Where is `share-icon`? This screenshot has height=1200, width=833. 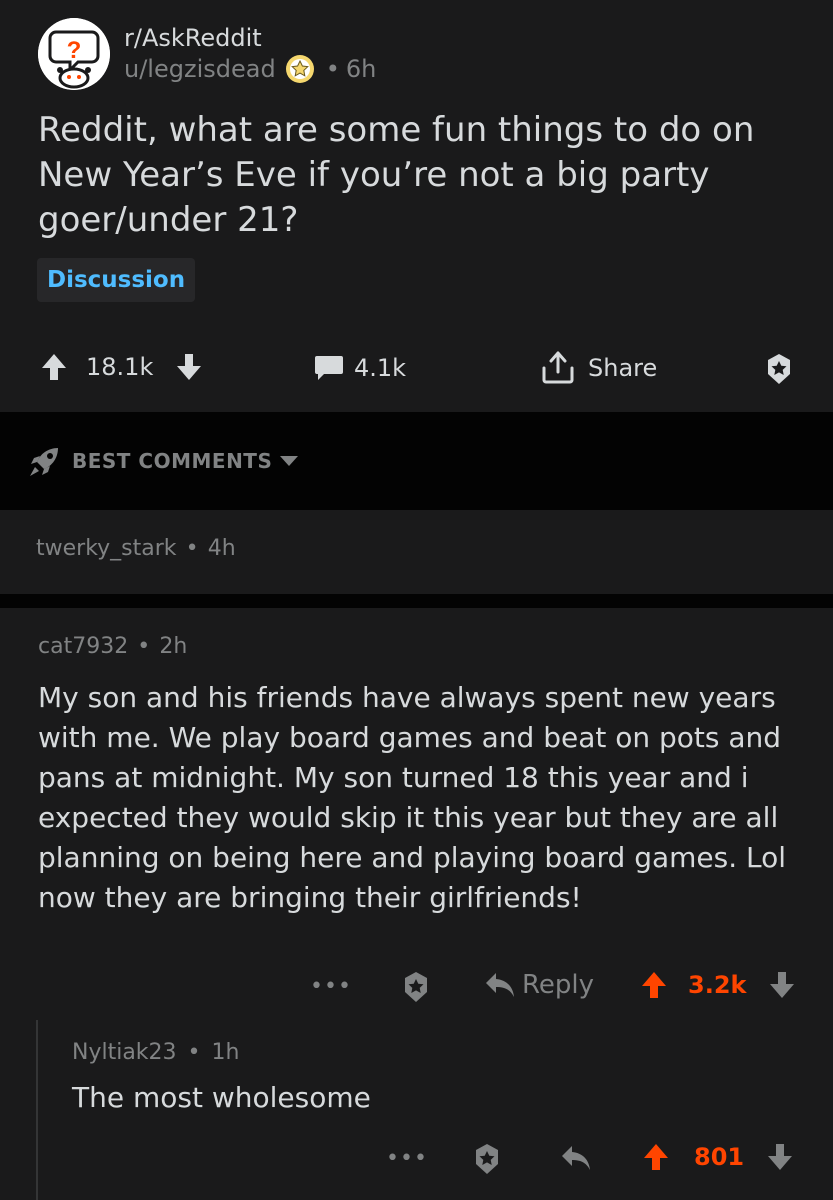
share-icon is located at coordinates (558, 367).